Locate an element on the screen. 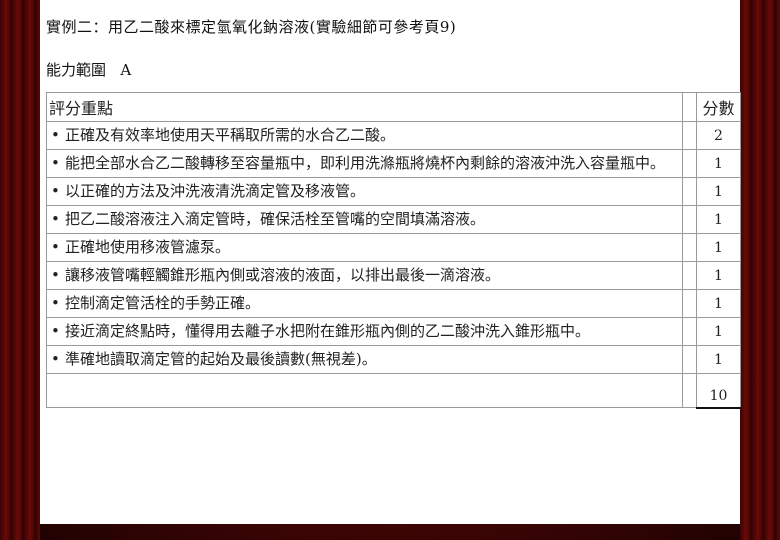 The image size is (780, 540). criterion-text: 接近滴定終點時，懂得用去離子水把附在錐形瓶內側的乙二酸沖洗入錐形瓶中。 is located at coordinates (328, 331).